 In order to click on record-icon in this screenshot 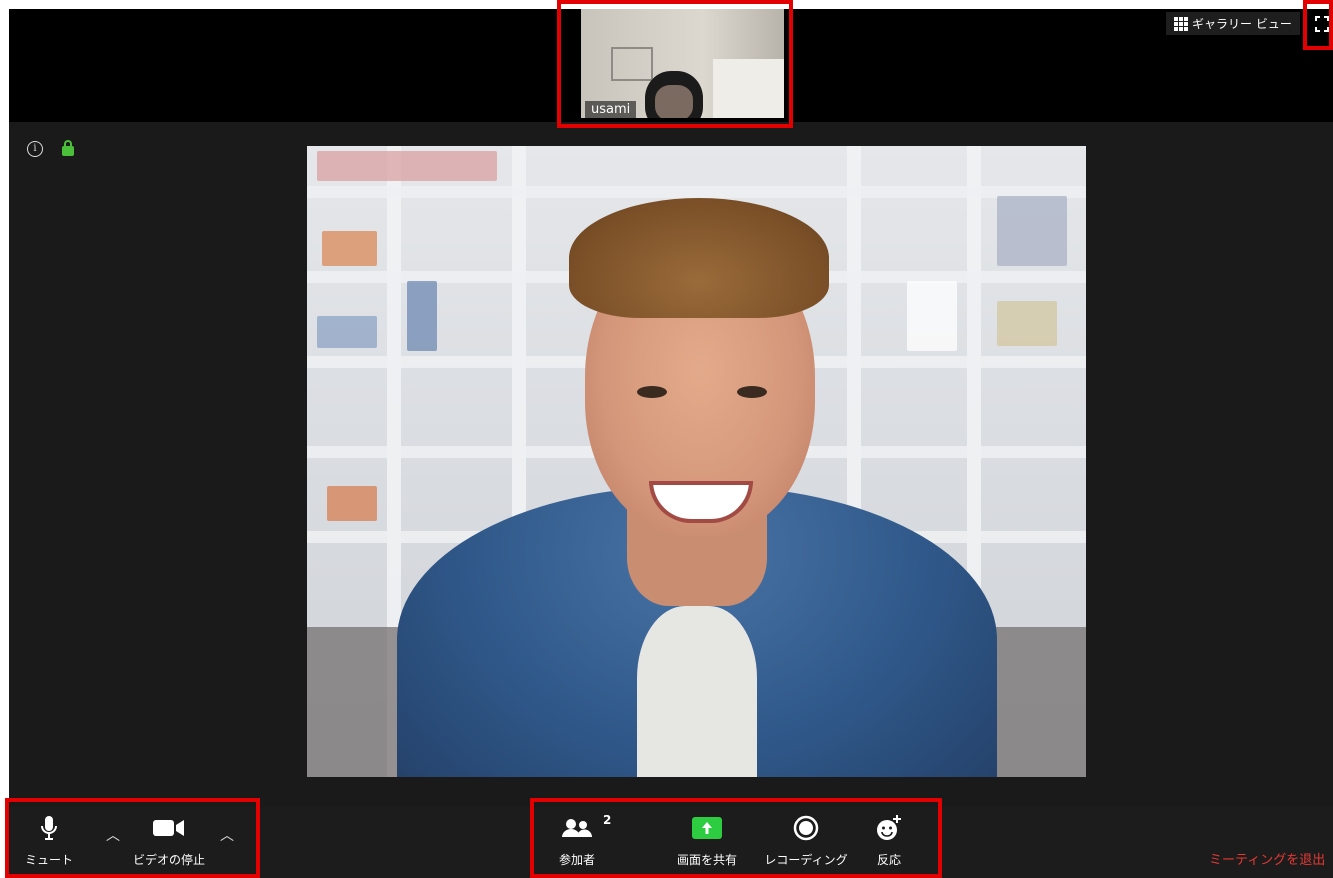, I will do `click(806, 828)`.